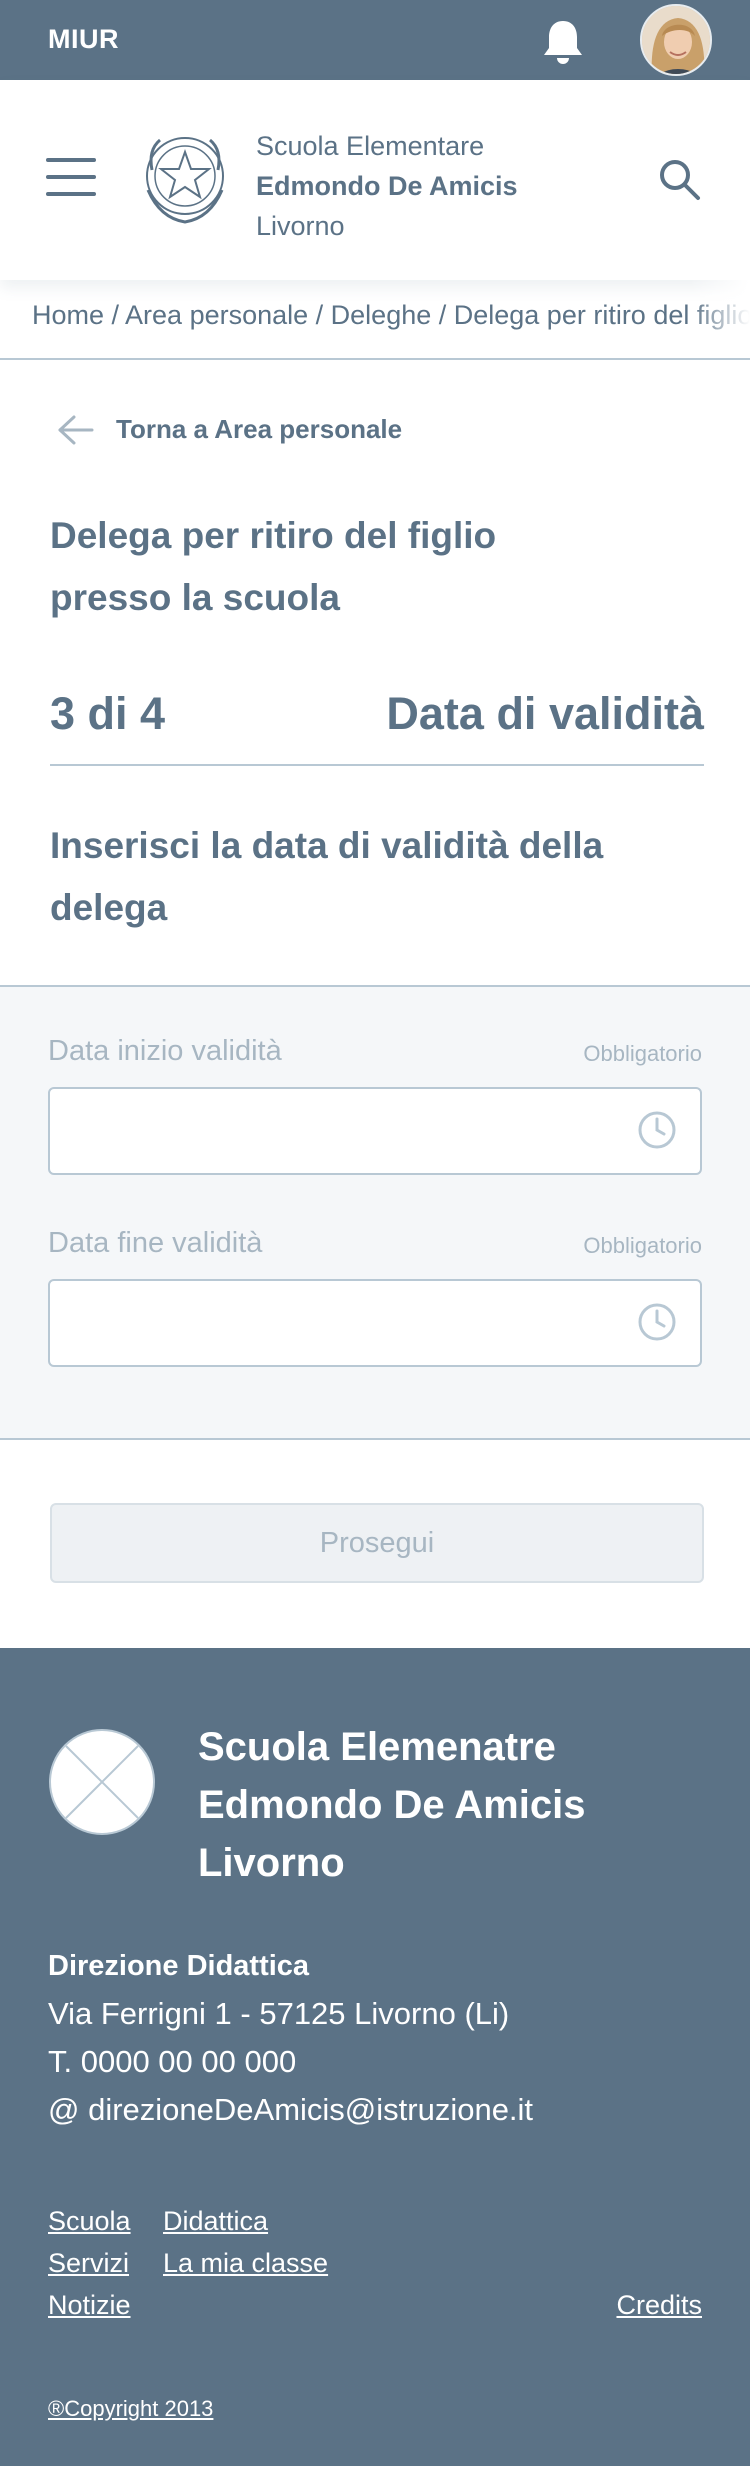 The width and height of the screenshot is (750, 2466). What do you see at coordinates (83, 39) in the screenshot?
I see `miur-brand: MIUR` at bounding box center [83, 39].